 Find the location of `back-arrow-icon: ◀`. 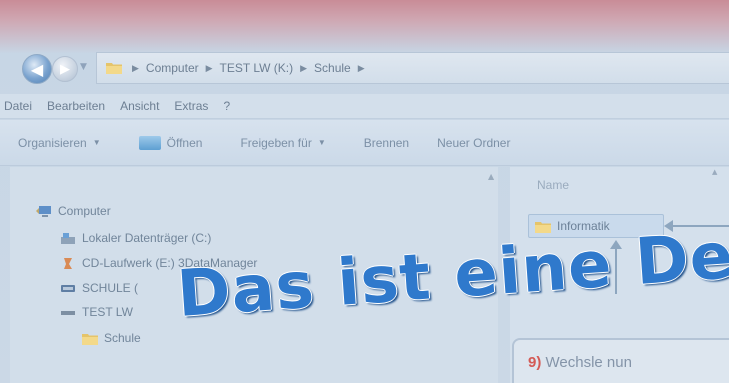

back-arrow-icon: ◀ is located at coordinates (37, 69).